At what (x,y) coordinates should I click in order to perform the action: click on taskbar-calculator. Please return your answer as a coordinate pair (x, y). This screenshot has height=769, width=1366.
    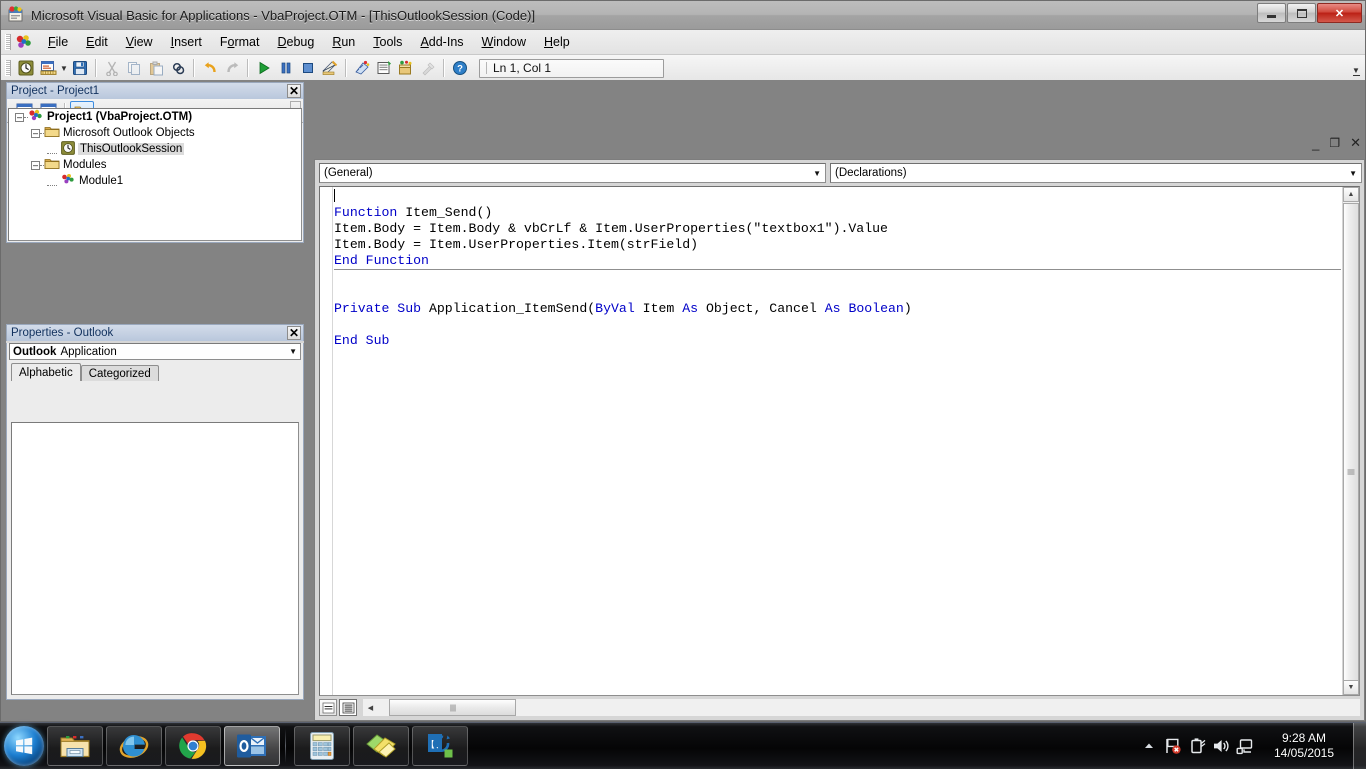
    Looking at the image, I should click on (322, 746).